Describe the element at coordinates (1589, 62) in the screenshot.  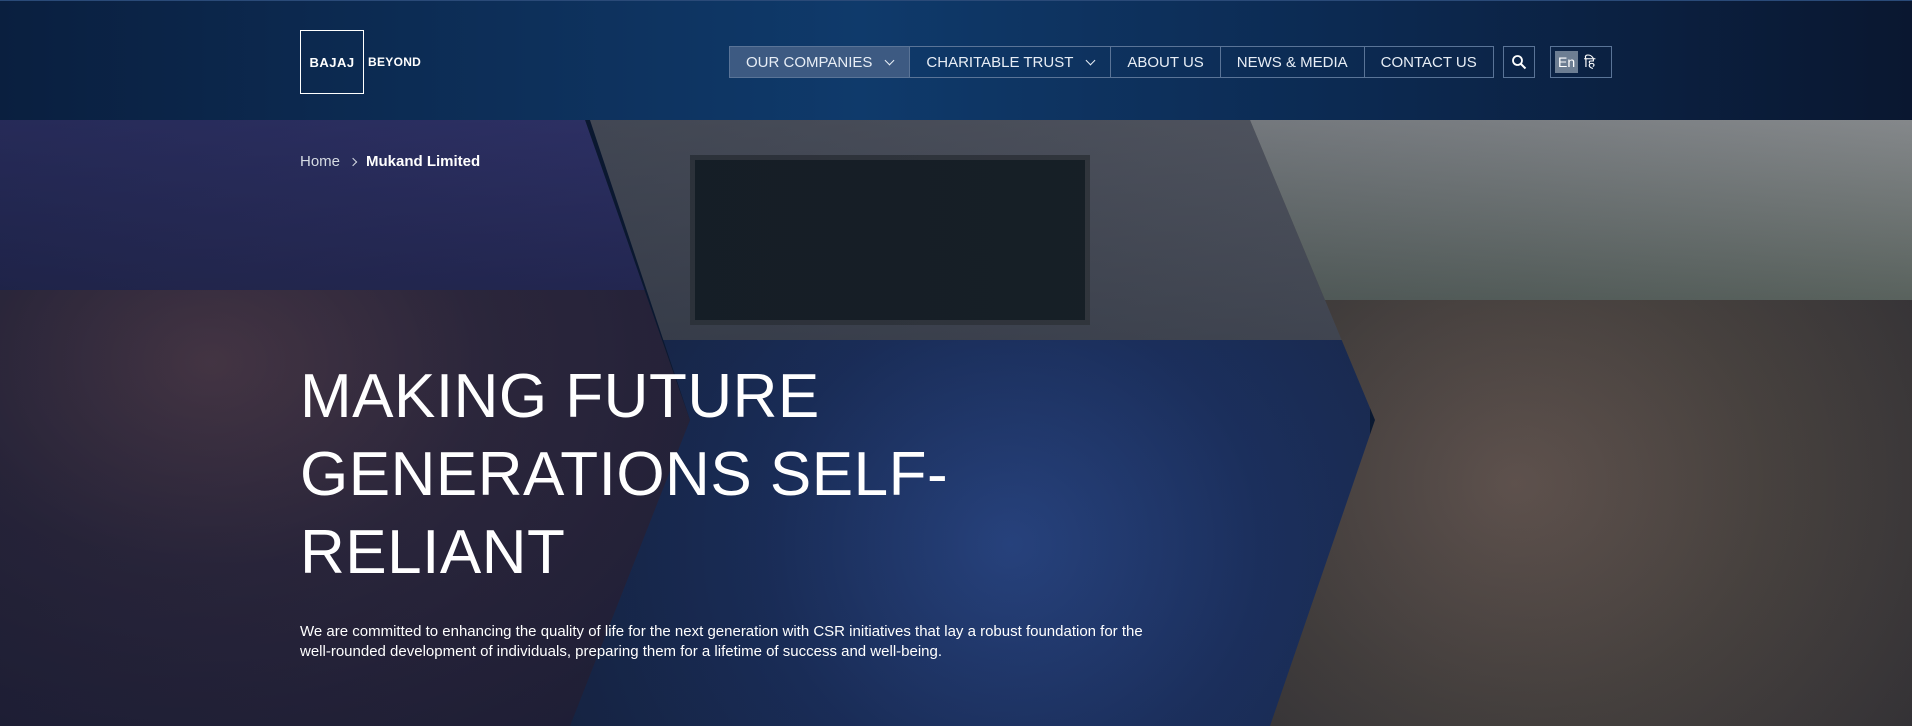
I see `lang-hi-button: हि` at that location.